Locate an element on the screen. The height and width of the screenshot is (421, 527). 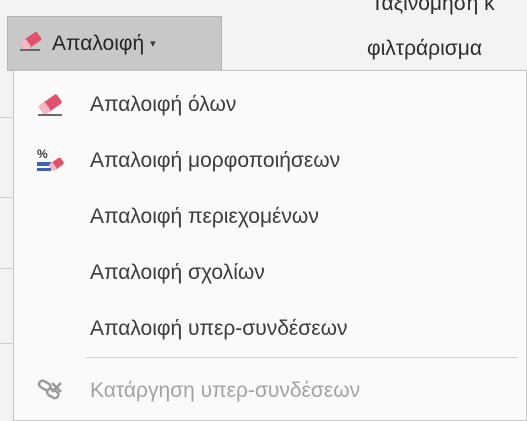
clear-formats-icon: % is located at coordinates (50, 161).